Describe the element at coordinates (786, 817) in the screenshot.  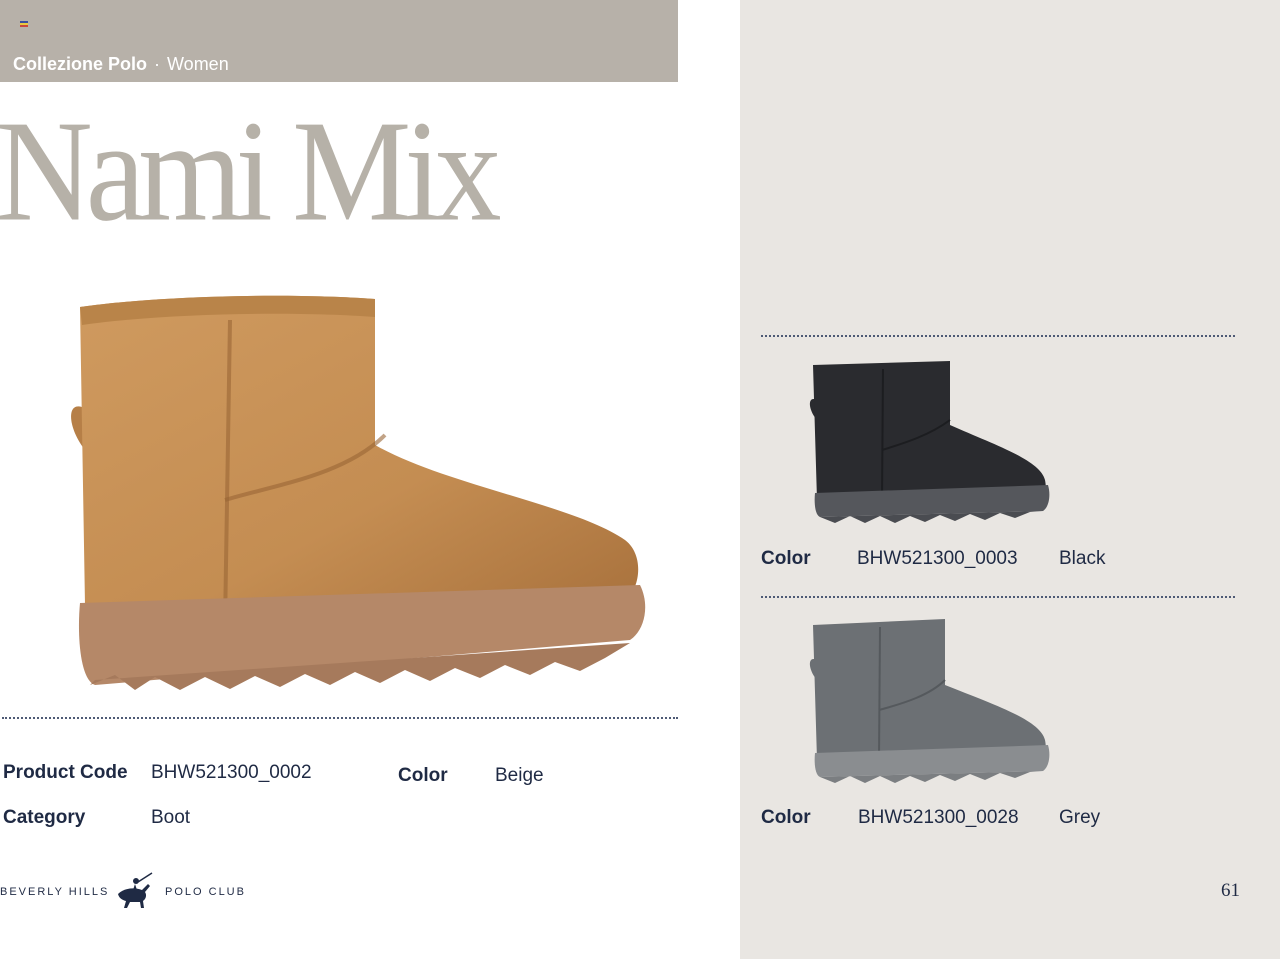
I see `variant-2-color-label: Color` at that location.